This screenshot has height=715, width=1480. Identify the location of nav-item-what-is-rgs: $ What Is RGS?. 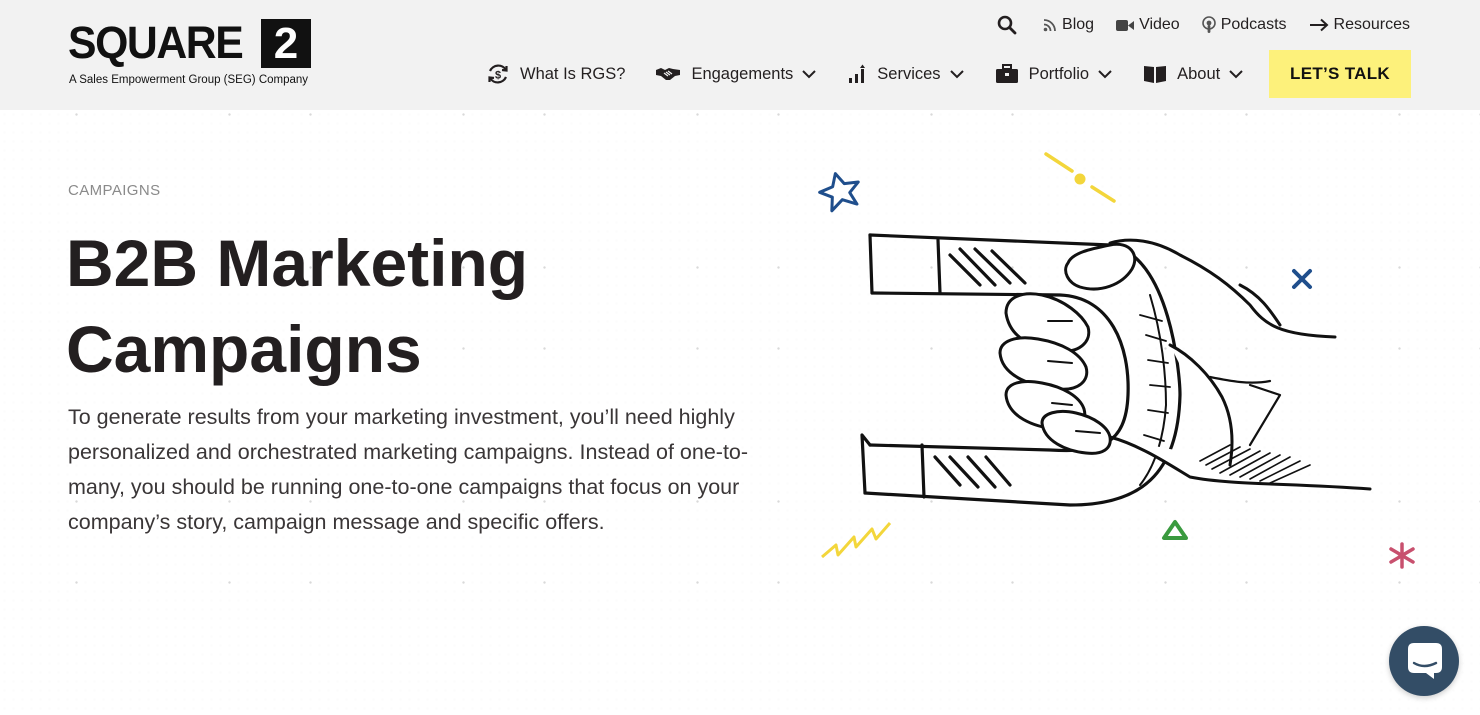
(555, 74).